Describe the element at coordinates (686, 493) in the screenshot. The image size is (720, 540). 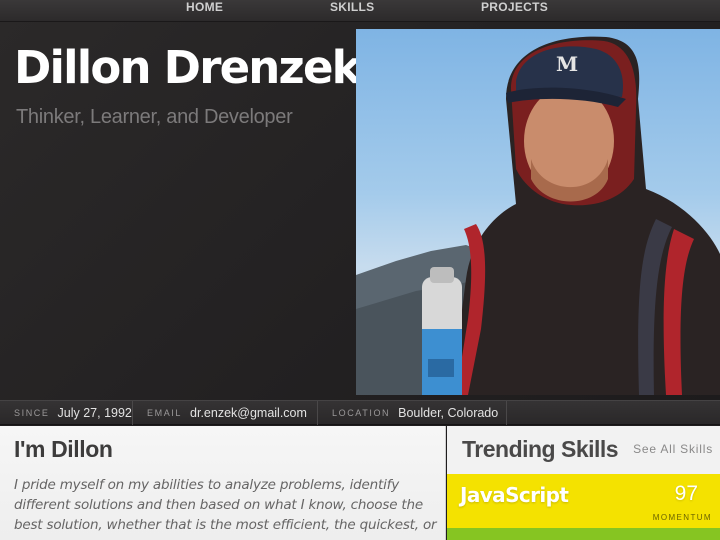
I see `skill-momentum-value: 97` at that location.